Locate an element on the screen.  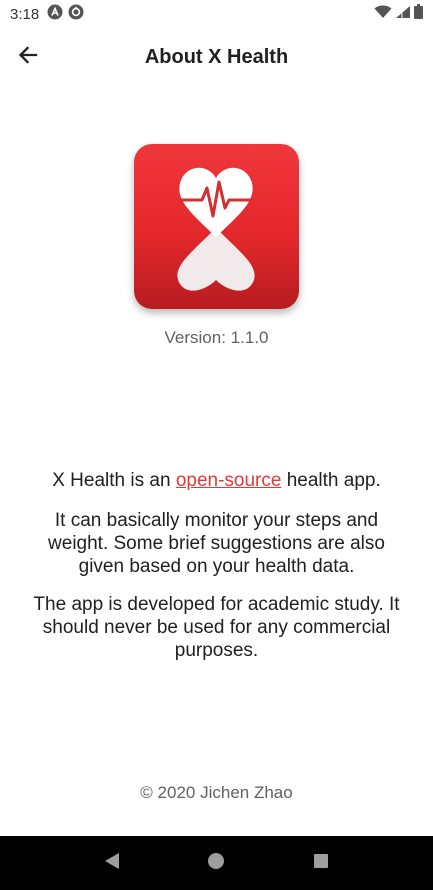
nav-back-button is located at coordinates (112, 863).